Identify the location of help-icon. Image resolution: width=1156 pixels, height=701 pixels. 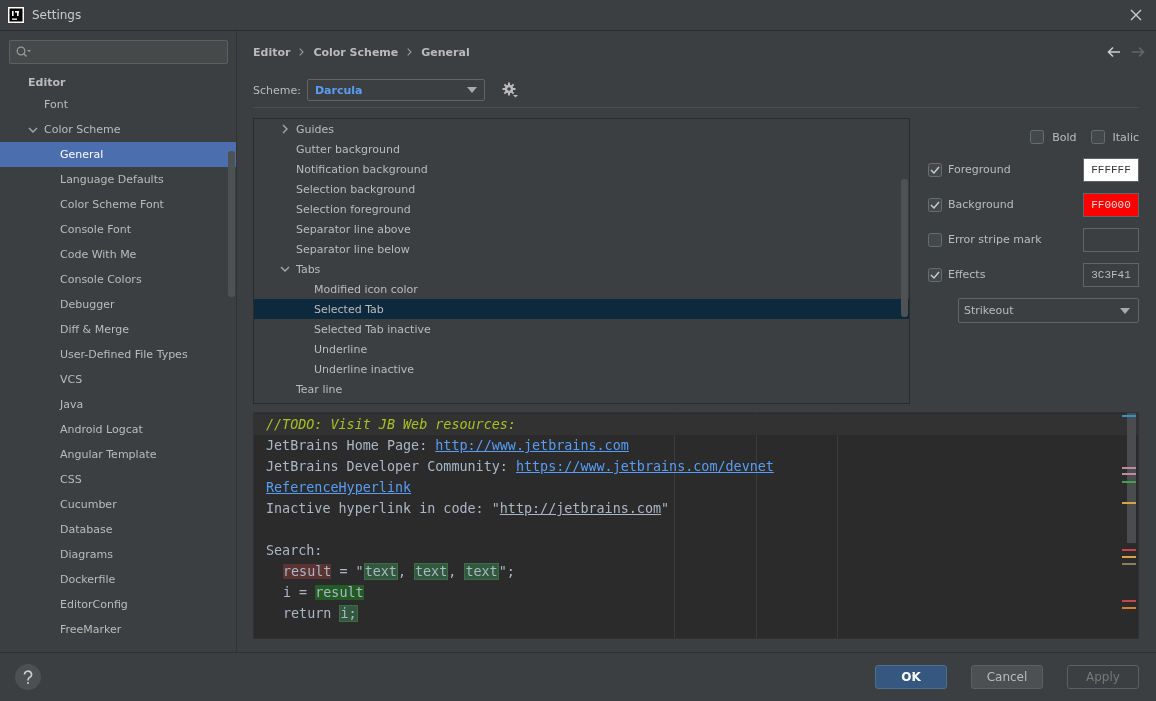
(28, 677).